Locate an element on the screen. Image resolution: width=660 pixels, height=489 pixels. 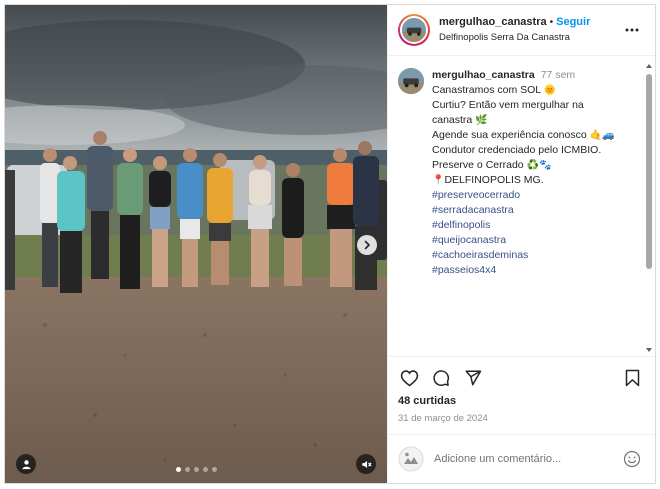
follow-button: Seguir is located at coordinates (573, 22).